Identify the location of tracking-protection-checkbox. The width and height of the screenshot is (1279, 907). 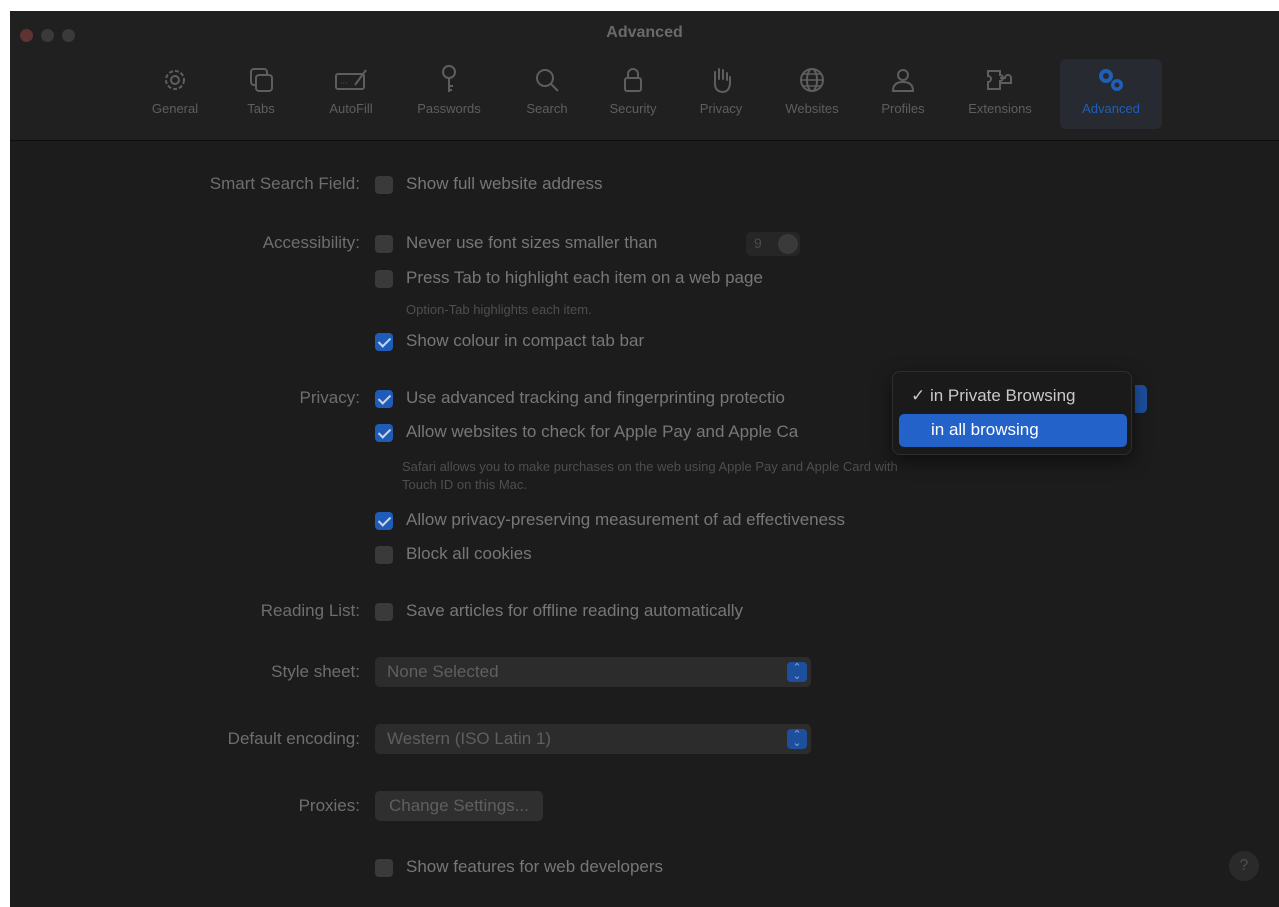
(384, 399).